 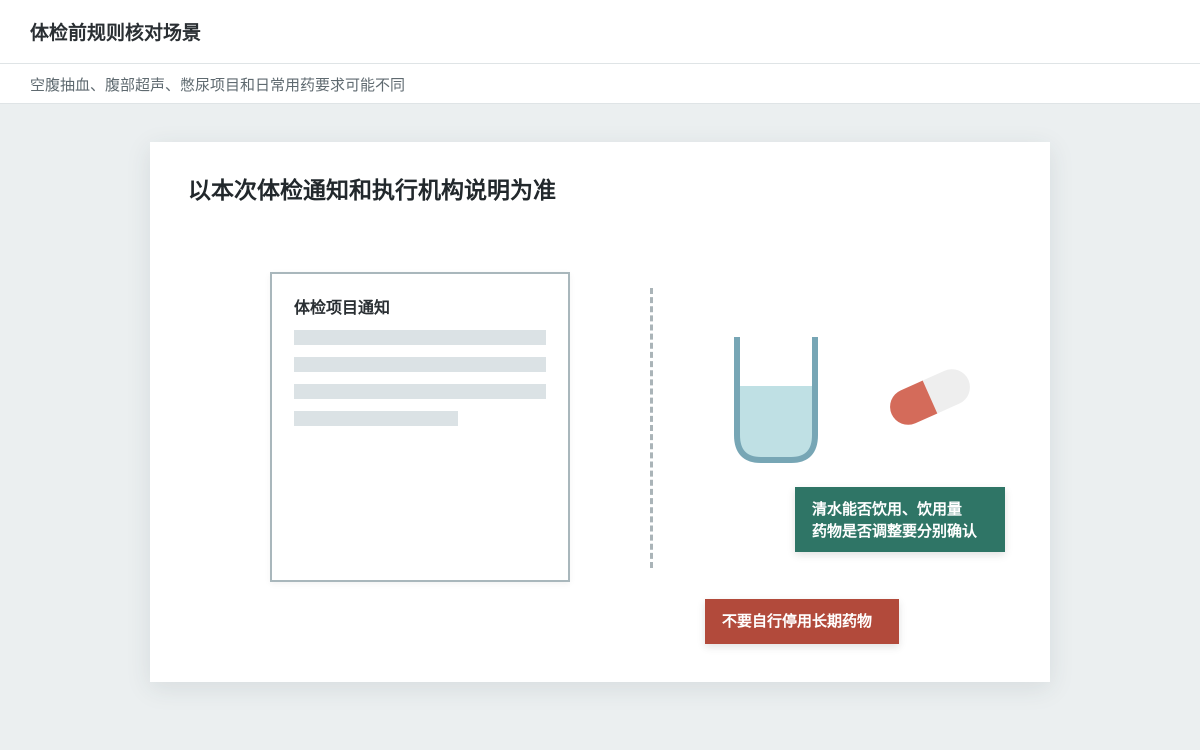 I want to click on water-fill, so click(x=776, y=423).